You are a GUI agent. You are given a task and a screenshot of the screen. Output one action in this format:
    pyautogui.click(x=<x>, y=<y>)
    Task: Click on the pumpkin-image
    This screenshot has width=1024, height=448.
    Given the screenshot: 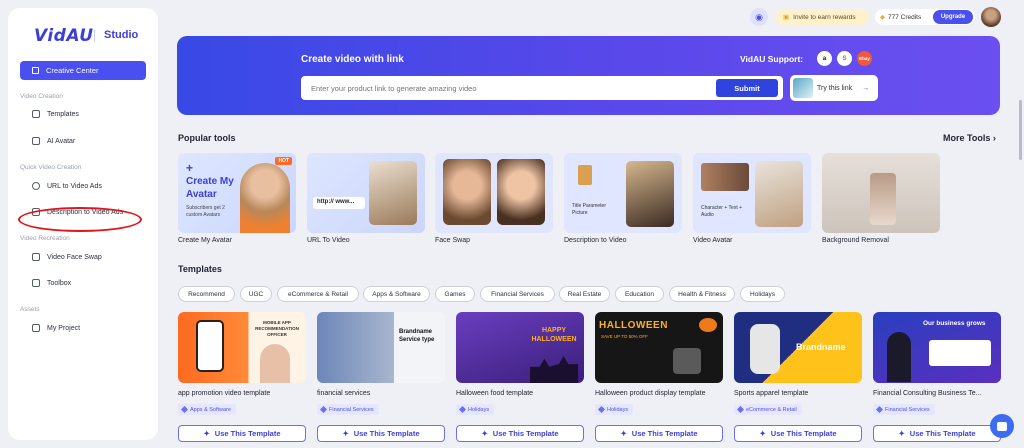 What is the action you would take?
    pyautogui.click(x=708, y=325)
    